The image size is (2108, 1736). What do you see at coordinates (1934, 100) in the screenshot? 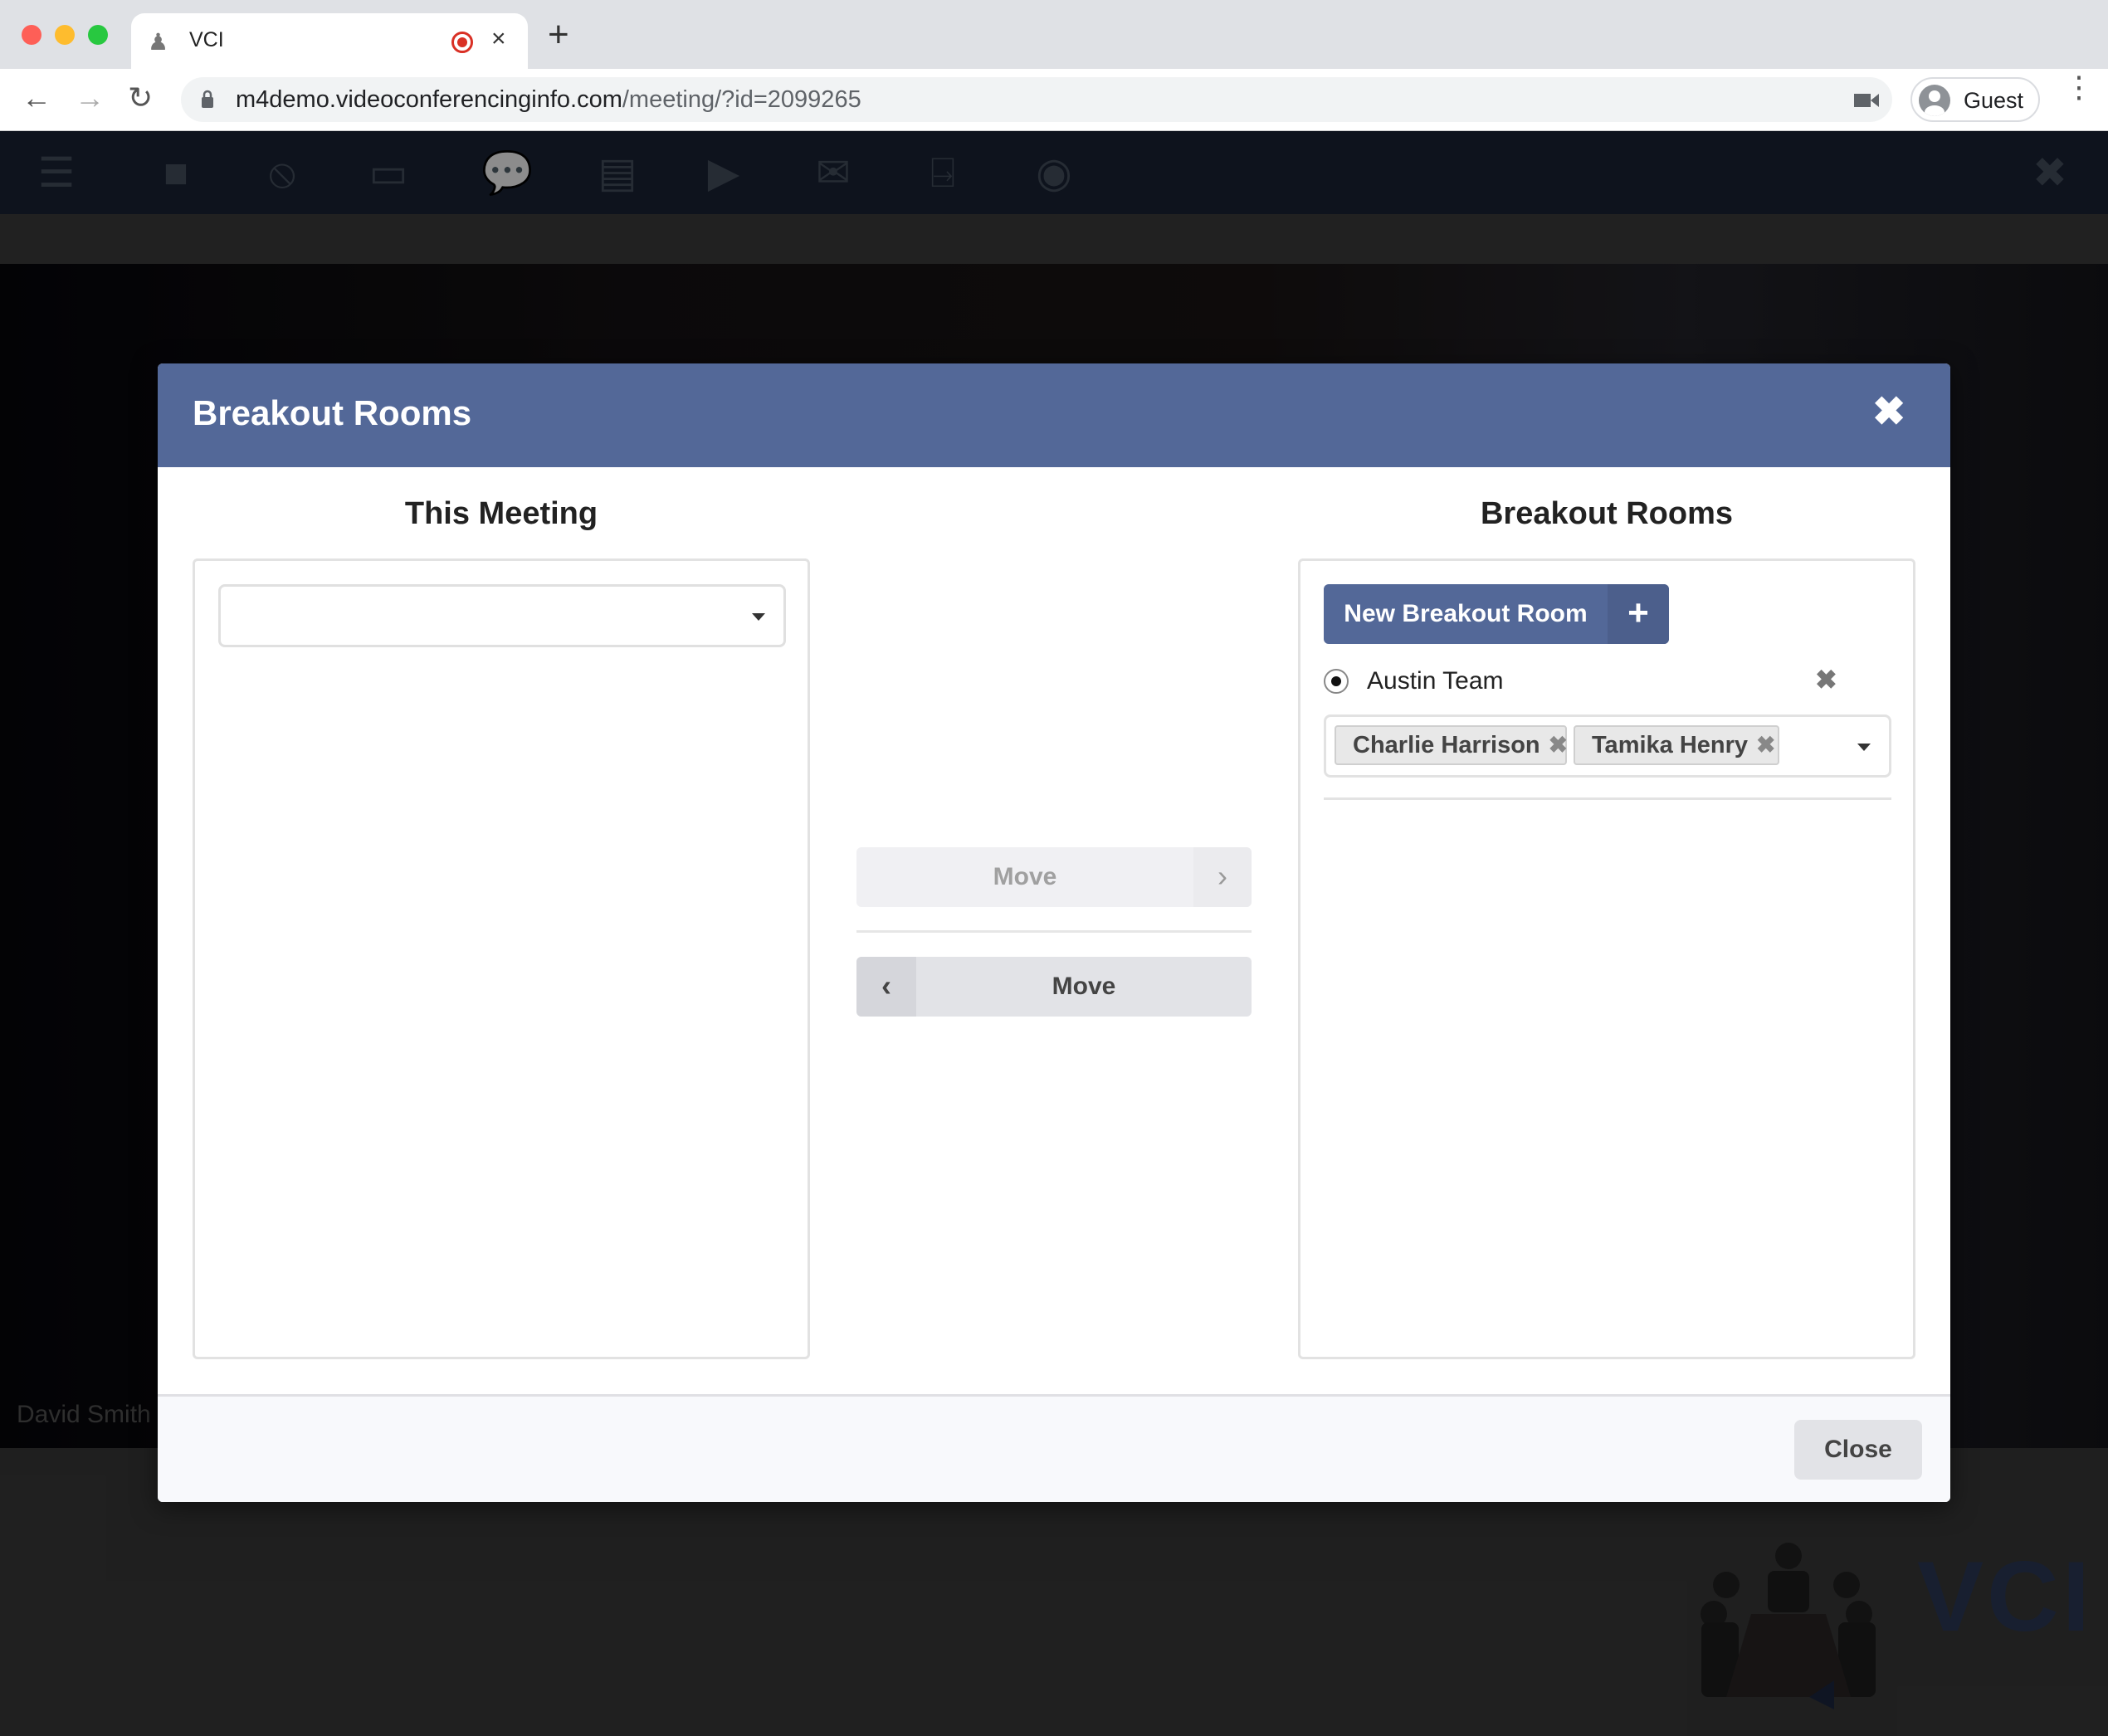
I see `profile-avatar-icon` at bounding box center [1934, 100].